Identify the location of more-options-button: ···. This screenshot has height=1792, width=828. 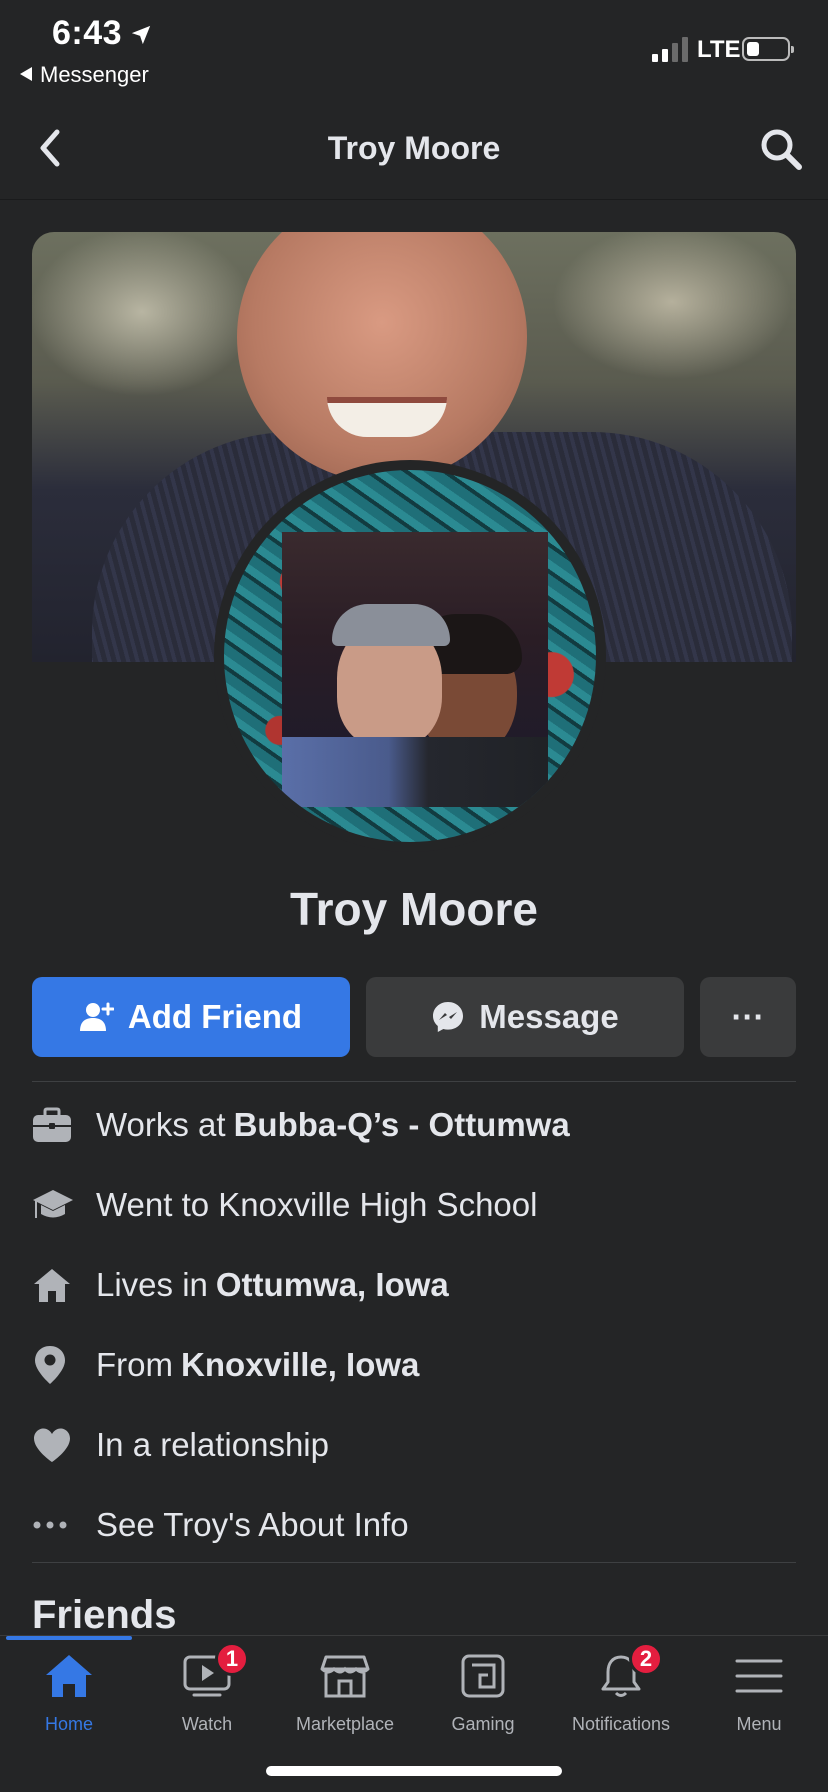
(748, 1017).